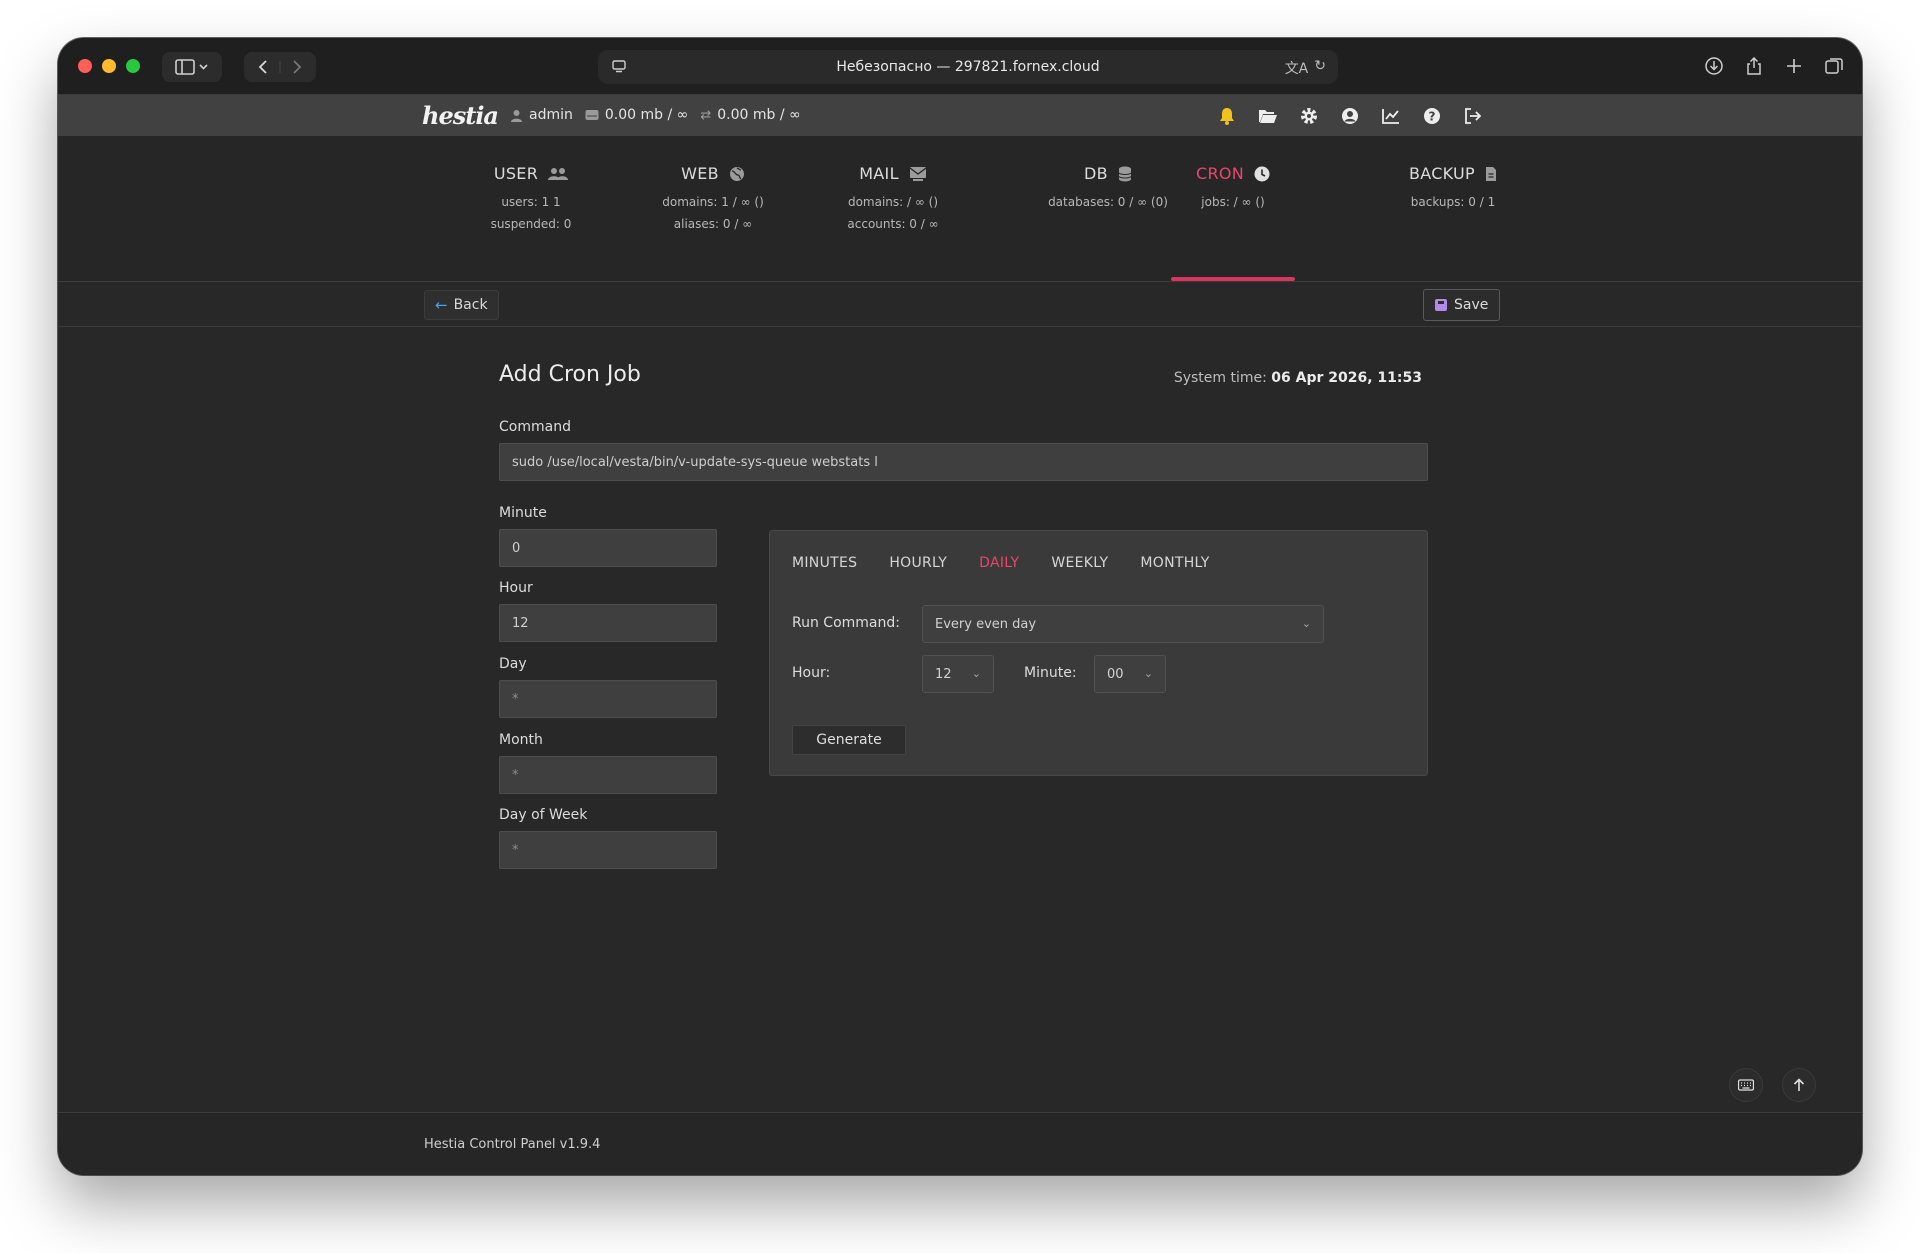 This screenshot has width=1920, height=1253. What do you see at coordinates (1298, 378) in the screenshot?
I see `system-time: System time: 06 Apr 2026, 11:53` at bounding box center [1298, 378].